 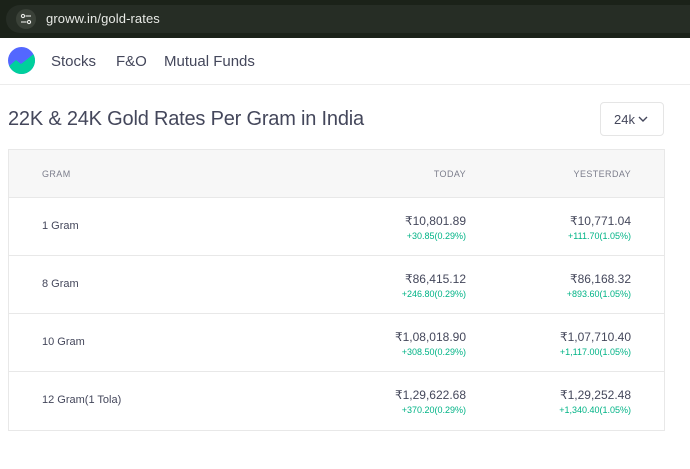 What do you see at coordinates (21, 60) in the screenshot?
I see `groww-logo` at bounding box center [21, 60].